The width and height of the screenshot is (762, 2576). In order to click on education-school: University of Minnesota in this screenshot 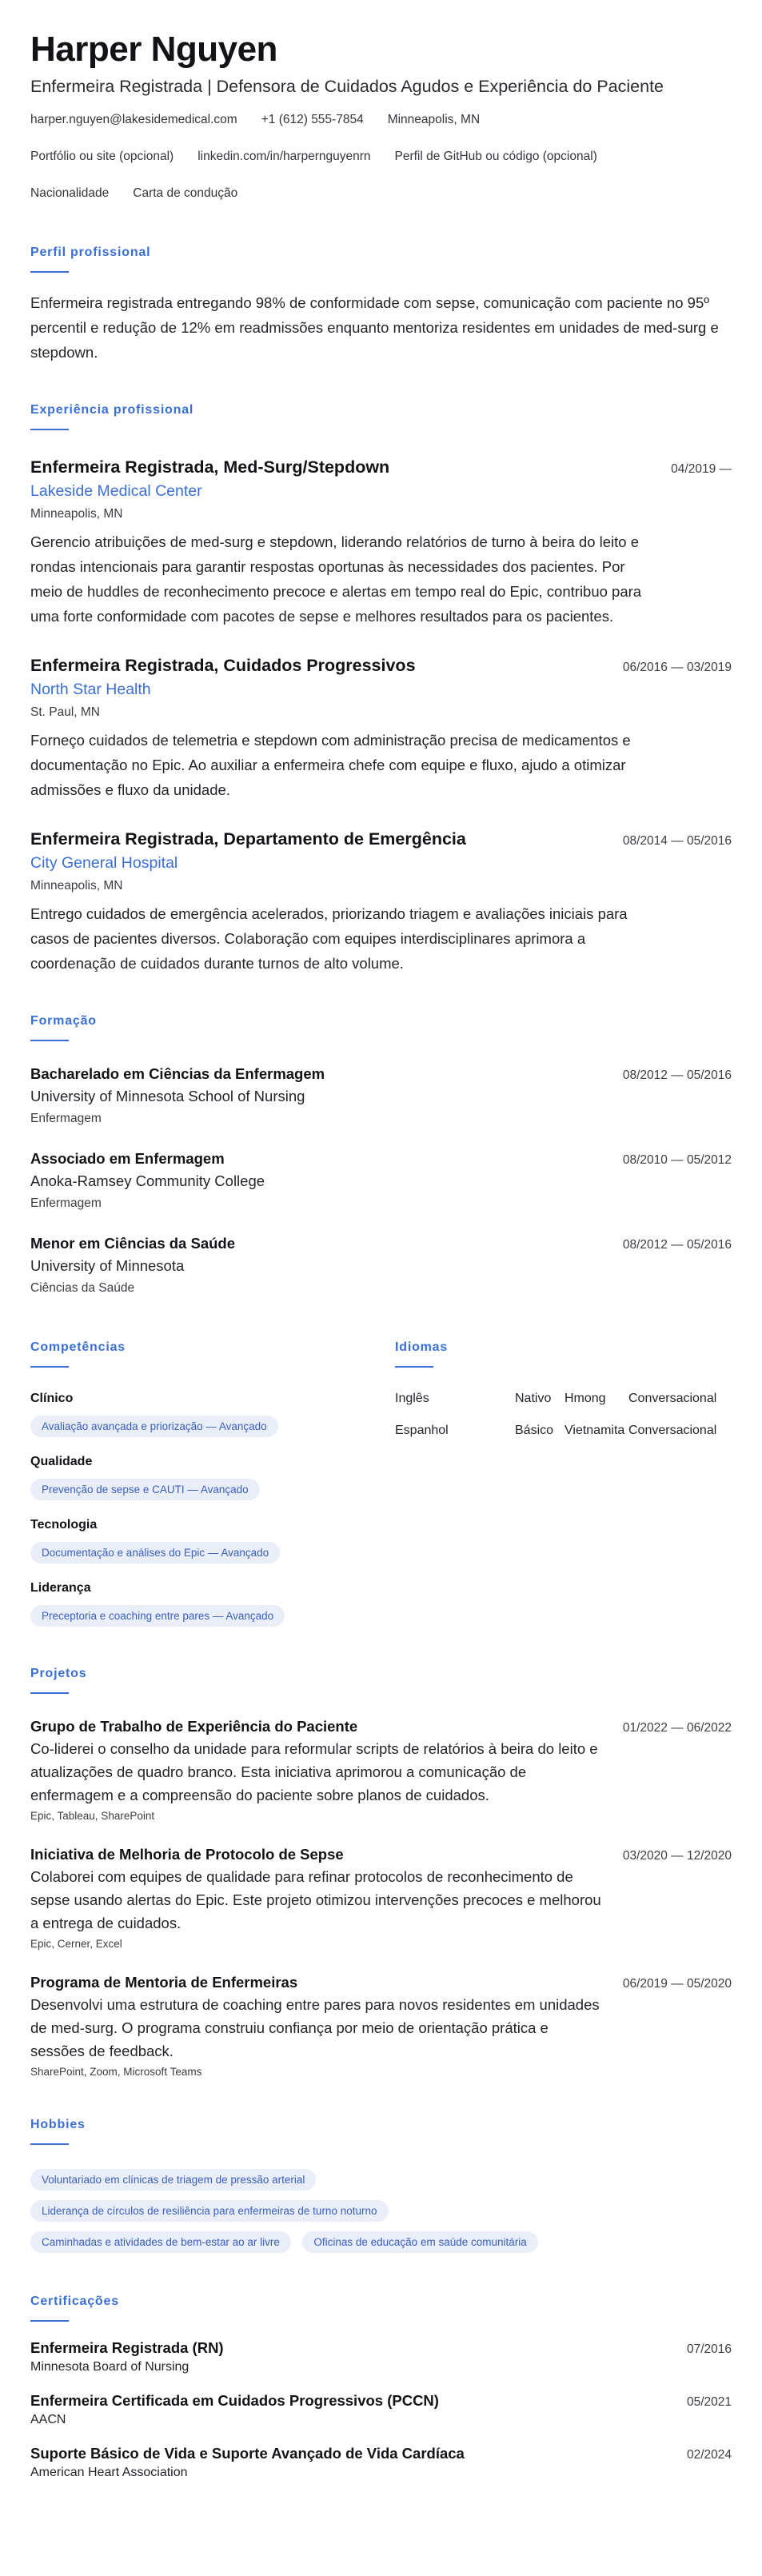, I will do `click(108, 1266)`.